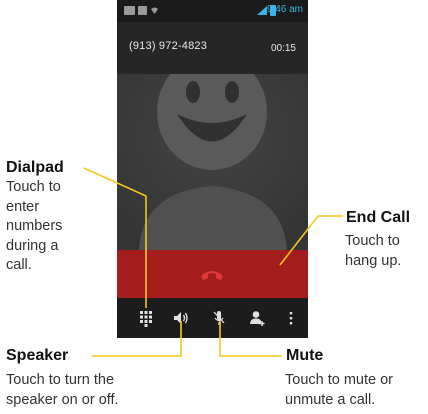 Image resolution: width=428 pixels, height=414 pixels. What do you see at coordinates (115, 237) in the screenshot?
I see `dialpad-leader-line` at bounding box center [115, 237].